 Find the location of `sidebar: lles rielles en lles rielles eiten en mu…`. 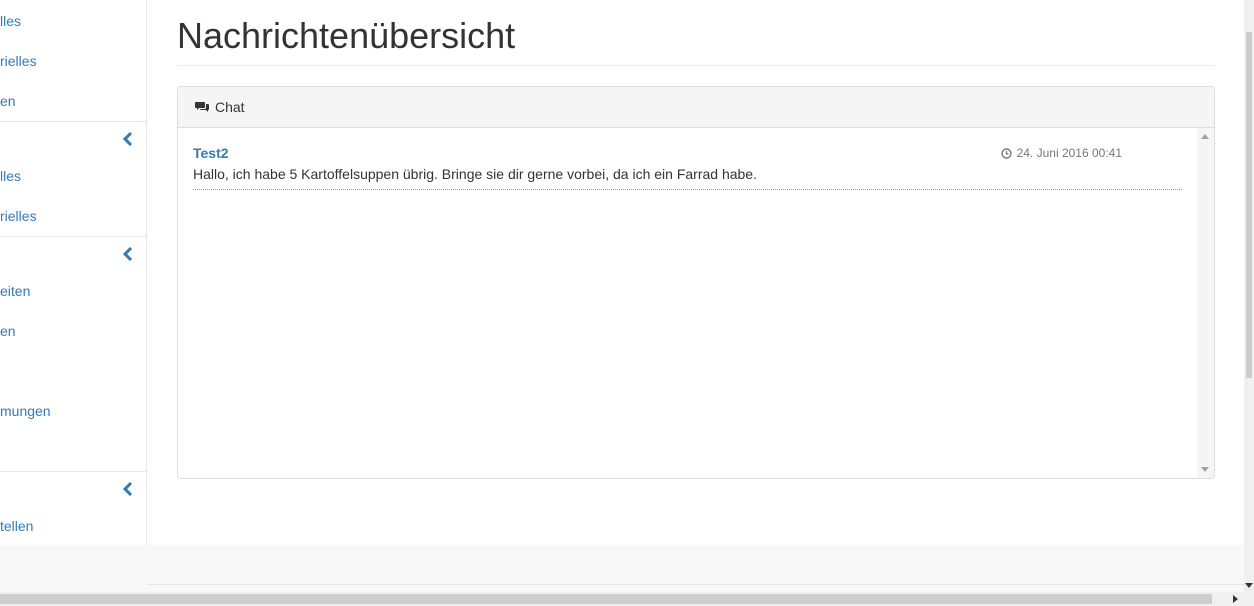

sidebar: lles rielles en lles rielles eiten en mu… is located at coordinates (73, 272).